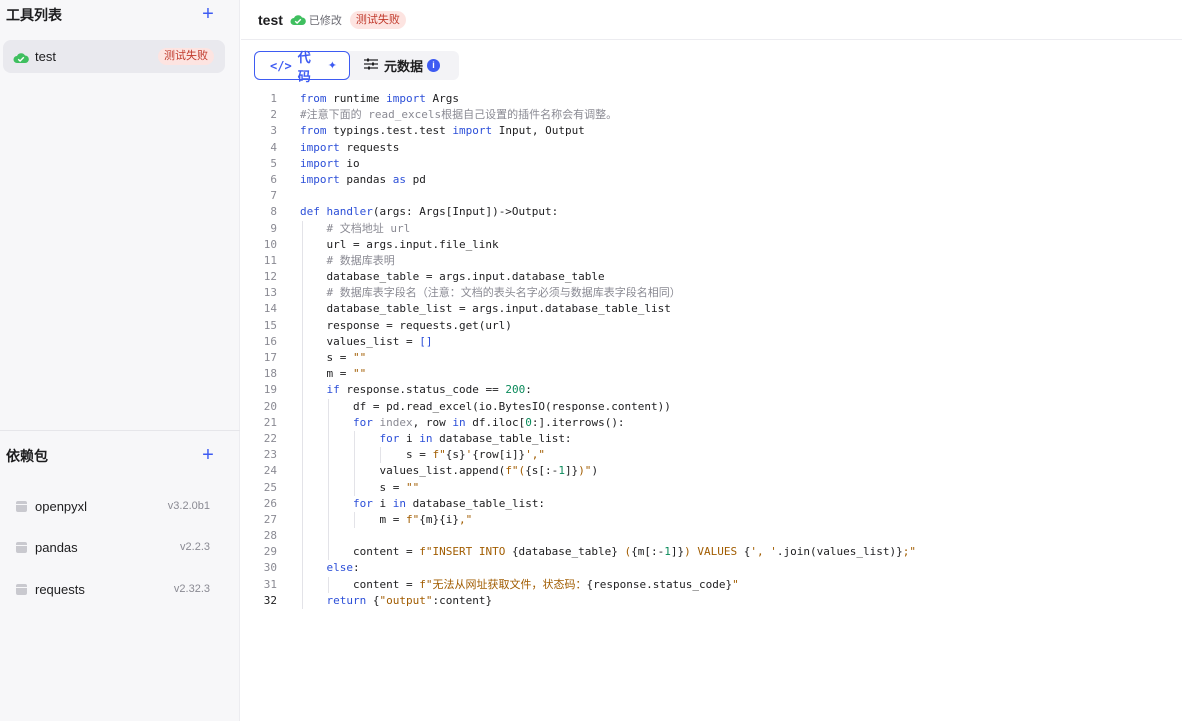 The height and width of the screenshot is (721, 1182). I want to click on editor-tabs: </> 代码 ✦ 元数据 i, so click(356, 67).